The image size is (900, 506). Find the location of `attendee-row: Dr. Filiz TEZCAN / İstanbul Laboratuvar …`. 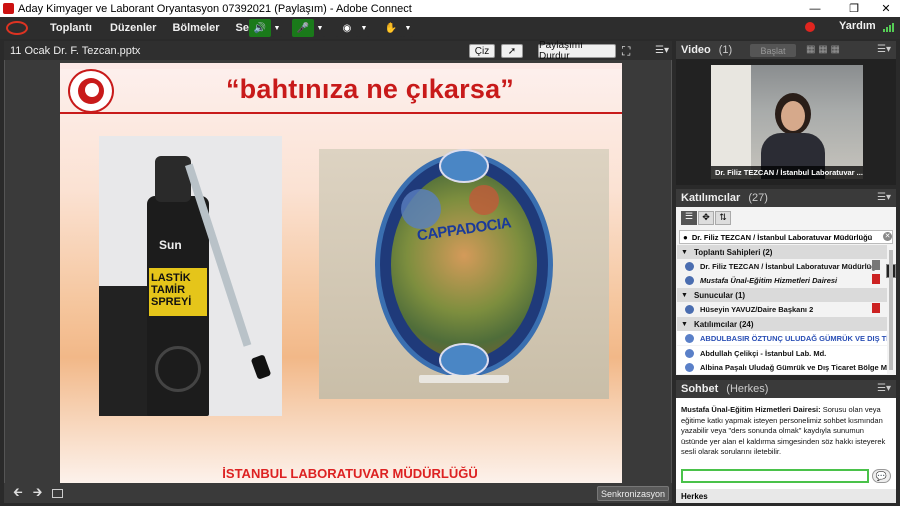

attendee-row: Dr. Filiz TEZCAN / İstanbul Laboratuvar … is located at coordinates (782, 266).